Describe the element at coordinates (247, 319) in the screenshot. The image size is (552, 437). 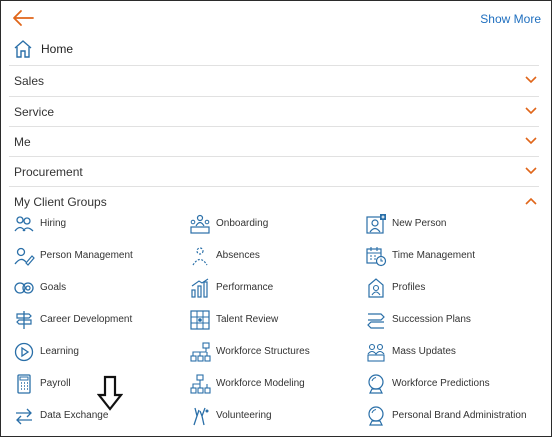
I see `item-label: Talent Review` at that location.